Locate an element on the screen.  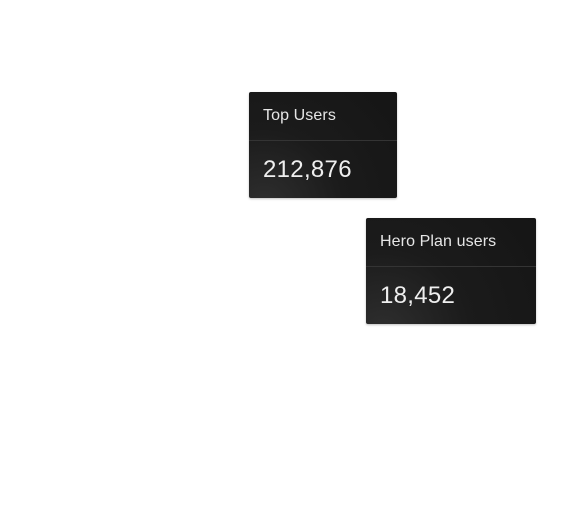
top-users-title: Top Users is located at coordinates (323, 116).